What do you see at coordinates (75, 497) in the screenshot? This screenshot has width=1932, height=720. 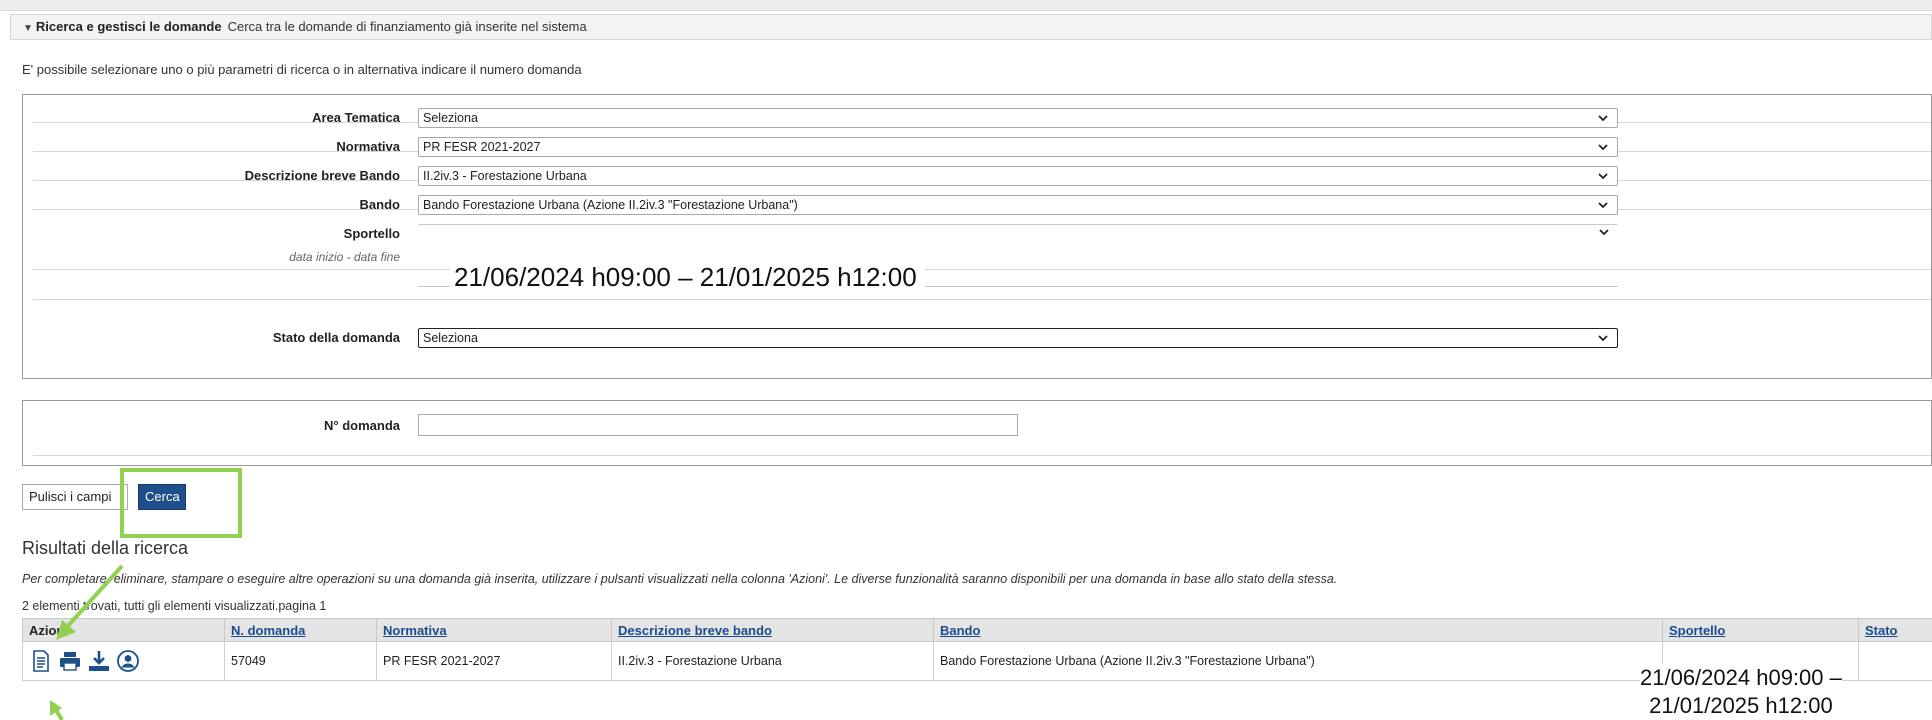 I see `clear-fields-button: Pulisci i campi` at bounding box center [75, 497].